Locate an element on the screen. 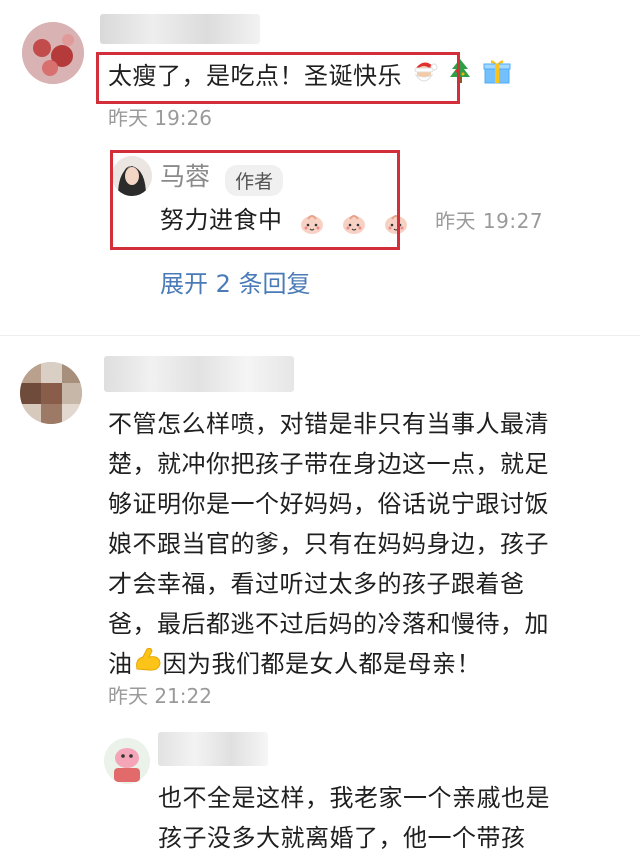 Image resolution: width=640 pixels, height=861 pixels. expand-replies-link: 展开 2 条回复 is located at coordinates (235, 281).